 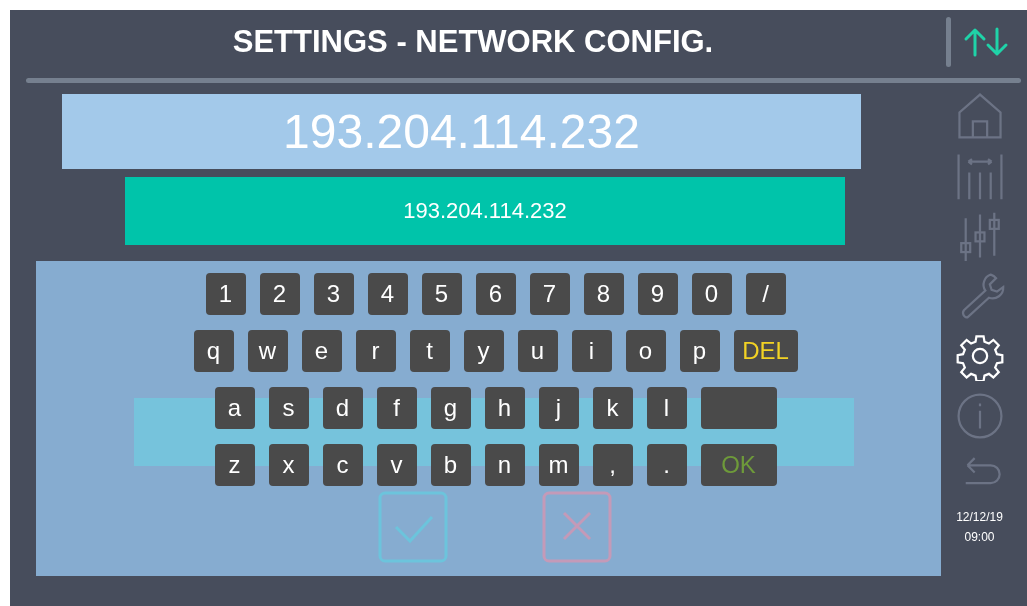 What do you see at coordinates (504, 408) in the screenshot?
I see `keyboard-key: h` at bounding box center [504, 408].